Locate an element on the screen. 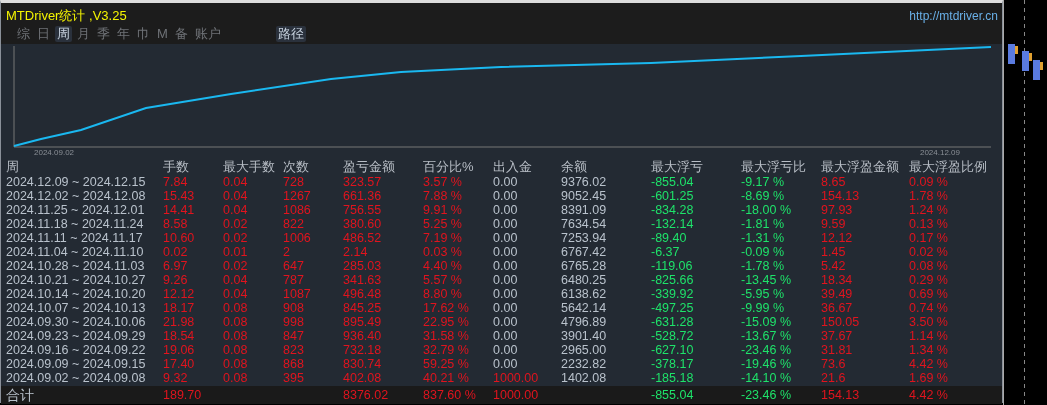  path-button: 路径 is located at coordinates (290, 34).